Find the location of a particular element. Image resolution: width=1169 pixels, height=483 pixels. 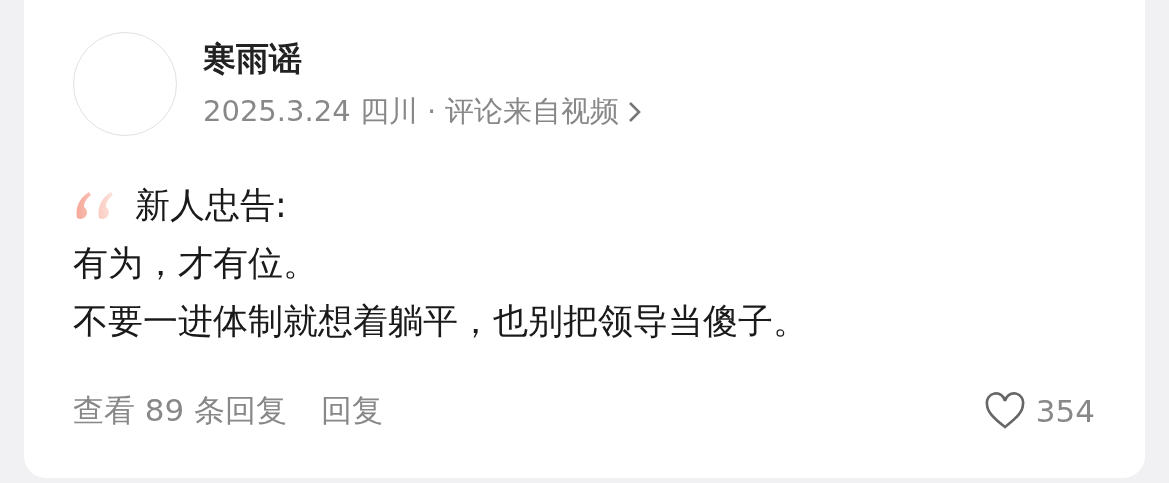

heart-icon is located at coordinates (1004, 411).